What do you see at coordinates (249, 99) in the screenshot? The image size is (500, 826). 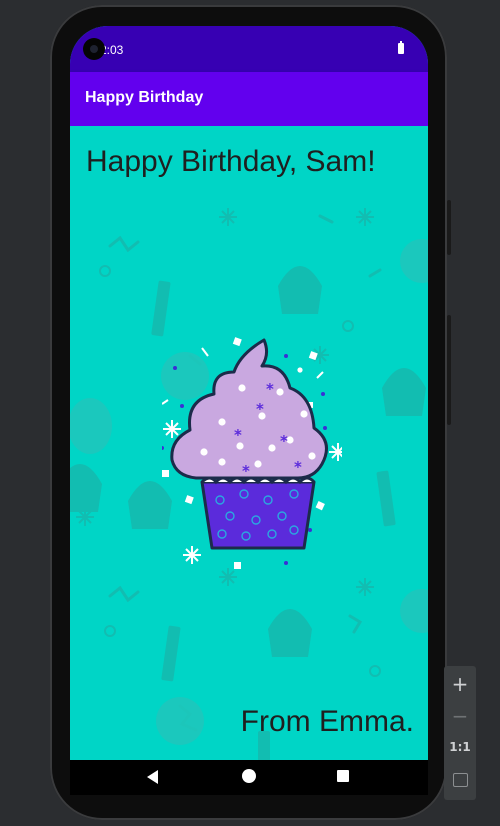 I see `app-bar: Happy Birthday` at bounding box center [249, 99].